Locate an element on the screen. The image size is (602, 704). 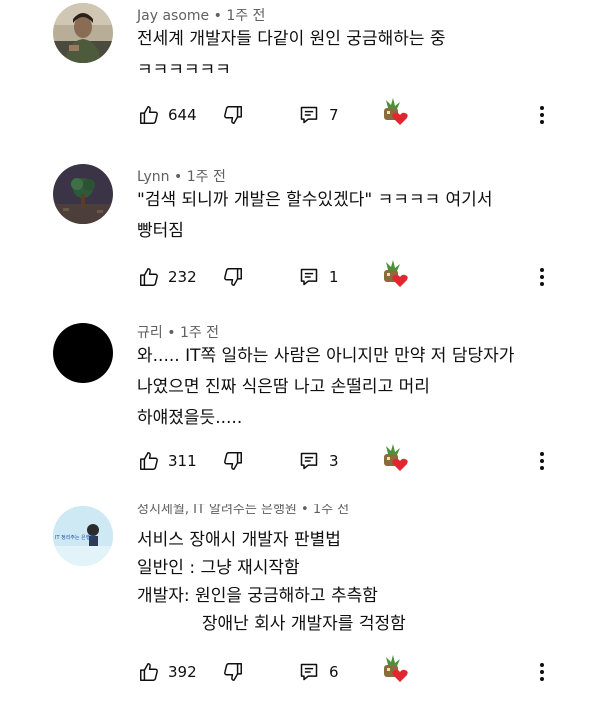
reply-button: 3 is located at coordinates (319, 461).